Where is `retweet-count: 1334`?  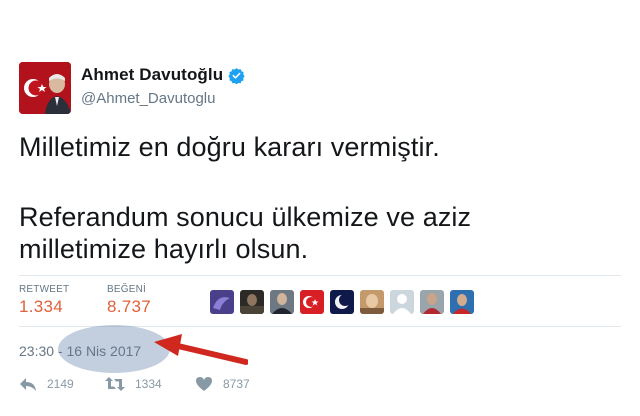
retweet-count: 1334 is located at coordinates (148, 384).